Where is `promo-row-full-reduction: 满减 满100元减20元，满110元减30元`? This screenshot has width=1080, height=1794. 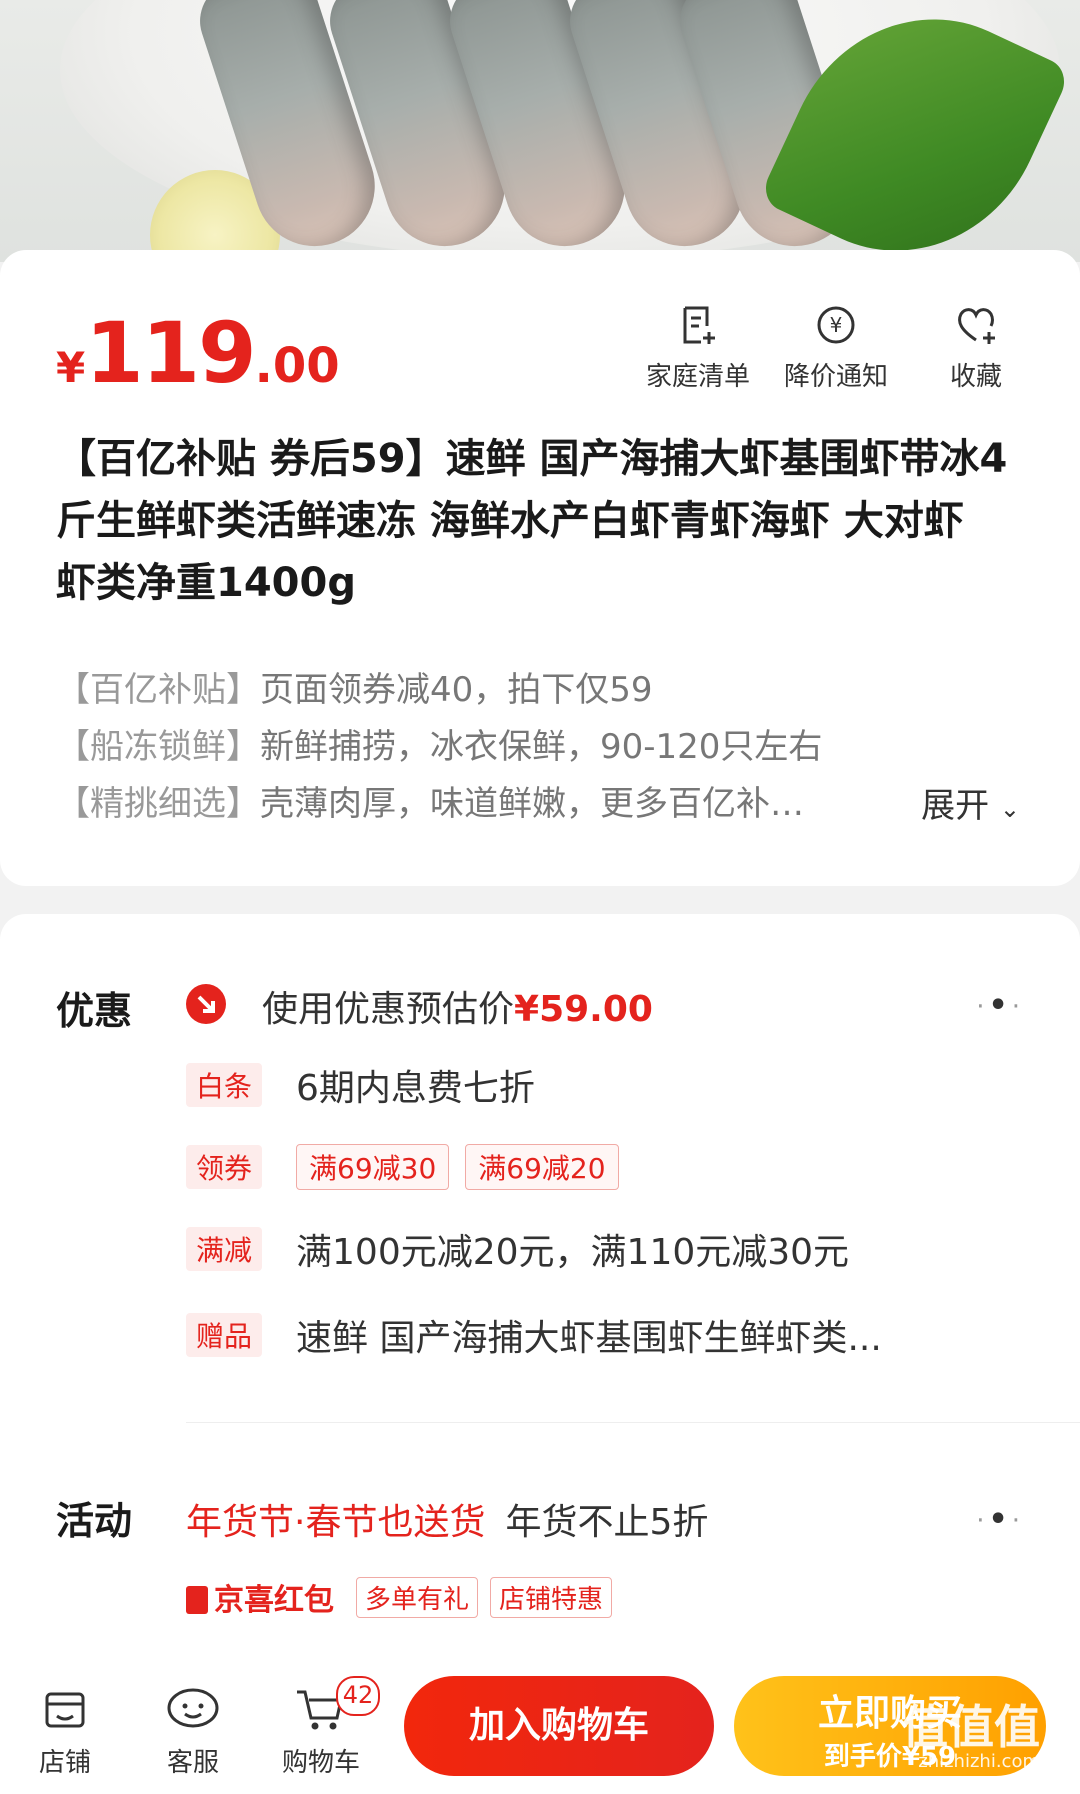 promo-row-full-reduction: 满减 满100元减20元，满110元减30元 is located at coordinates (518, 1249).